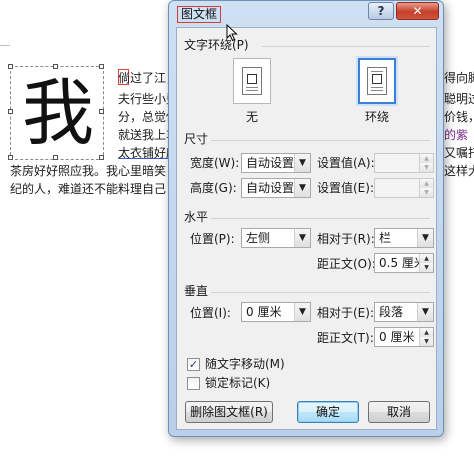 This screenshot has height=468, width=474. I want to click on width-value: 自动设置, so click(270, 163).